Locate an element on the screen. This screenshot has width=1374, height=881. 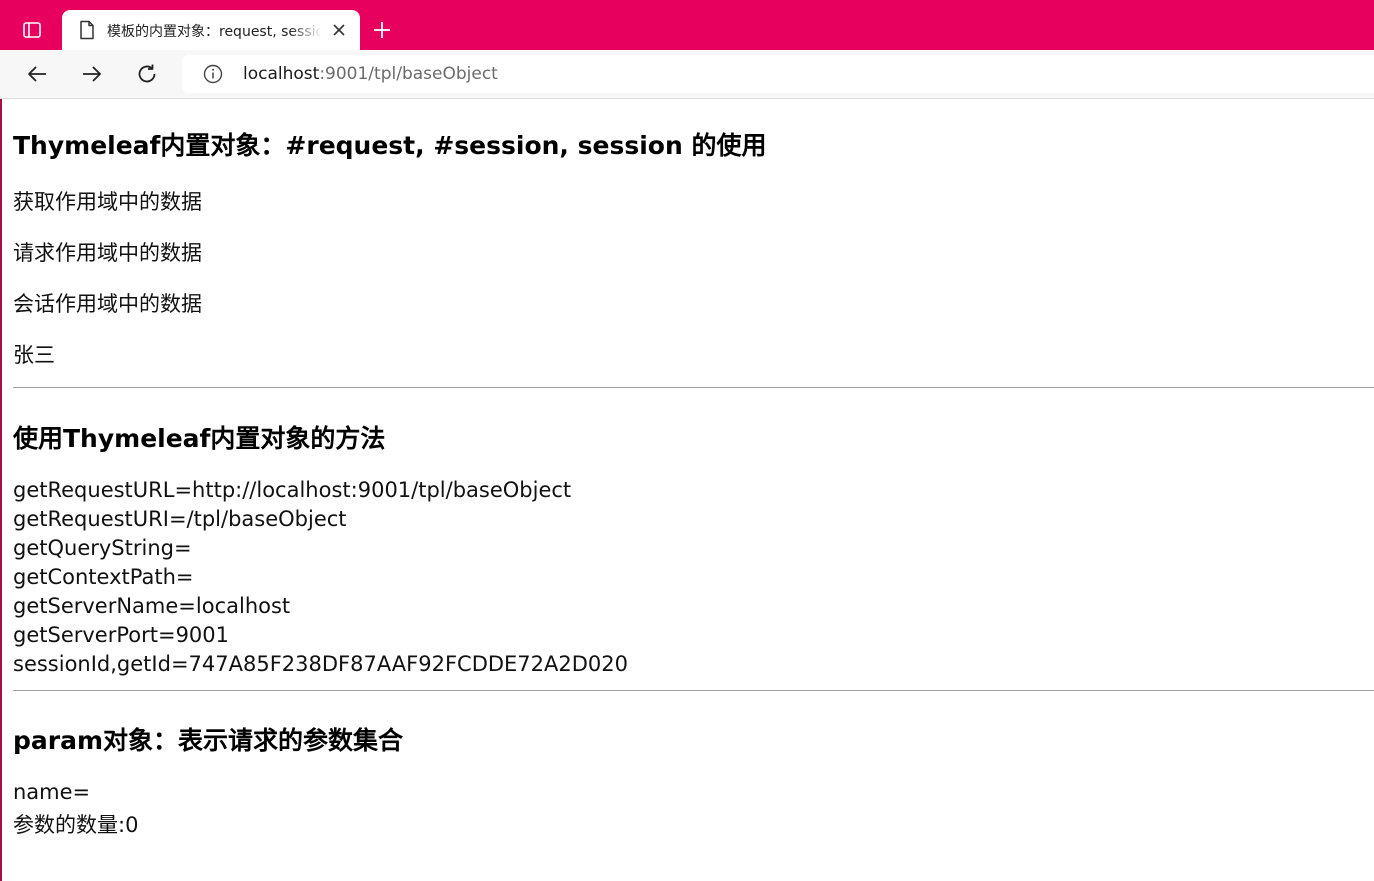
new-tab-icon is located at coordinates (382, 30).